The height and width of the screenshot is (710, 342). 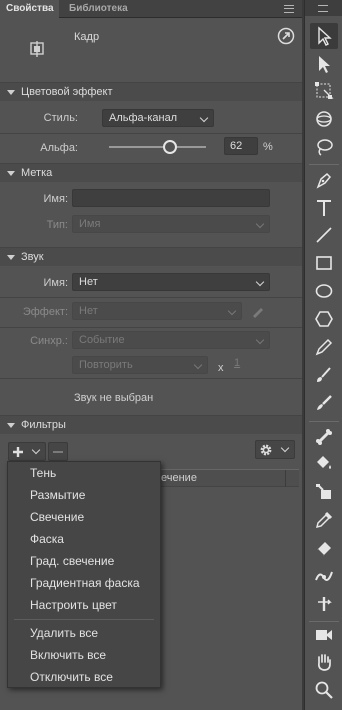 I want to click on 3d-rotation-tool-icon, so click(x=324, y=119).